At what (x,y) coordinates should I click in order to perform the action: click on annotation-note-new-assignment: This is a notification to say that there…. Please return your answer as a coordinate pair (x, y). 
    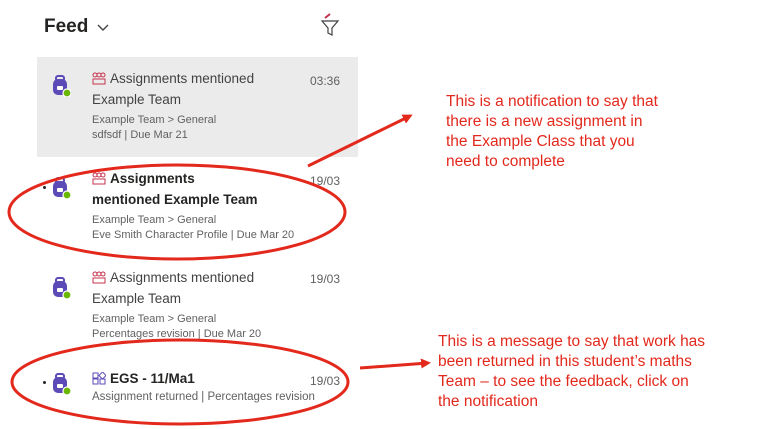
    Looking at the image, I should click on (552, 132).